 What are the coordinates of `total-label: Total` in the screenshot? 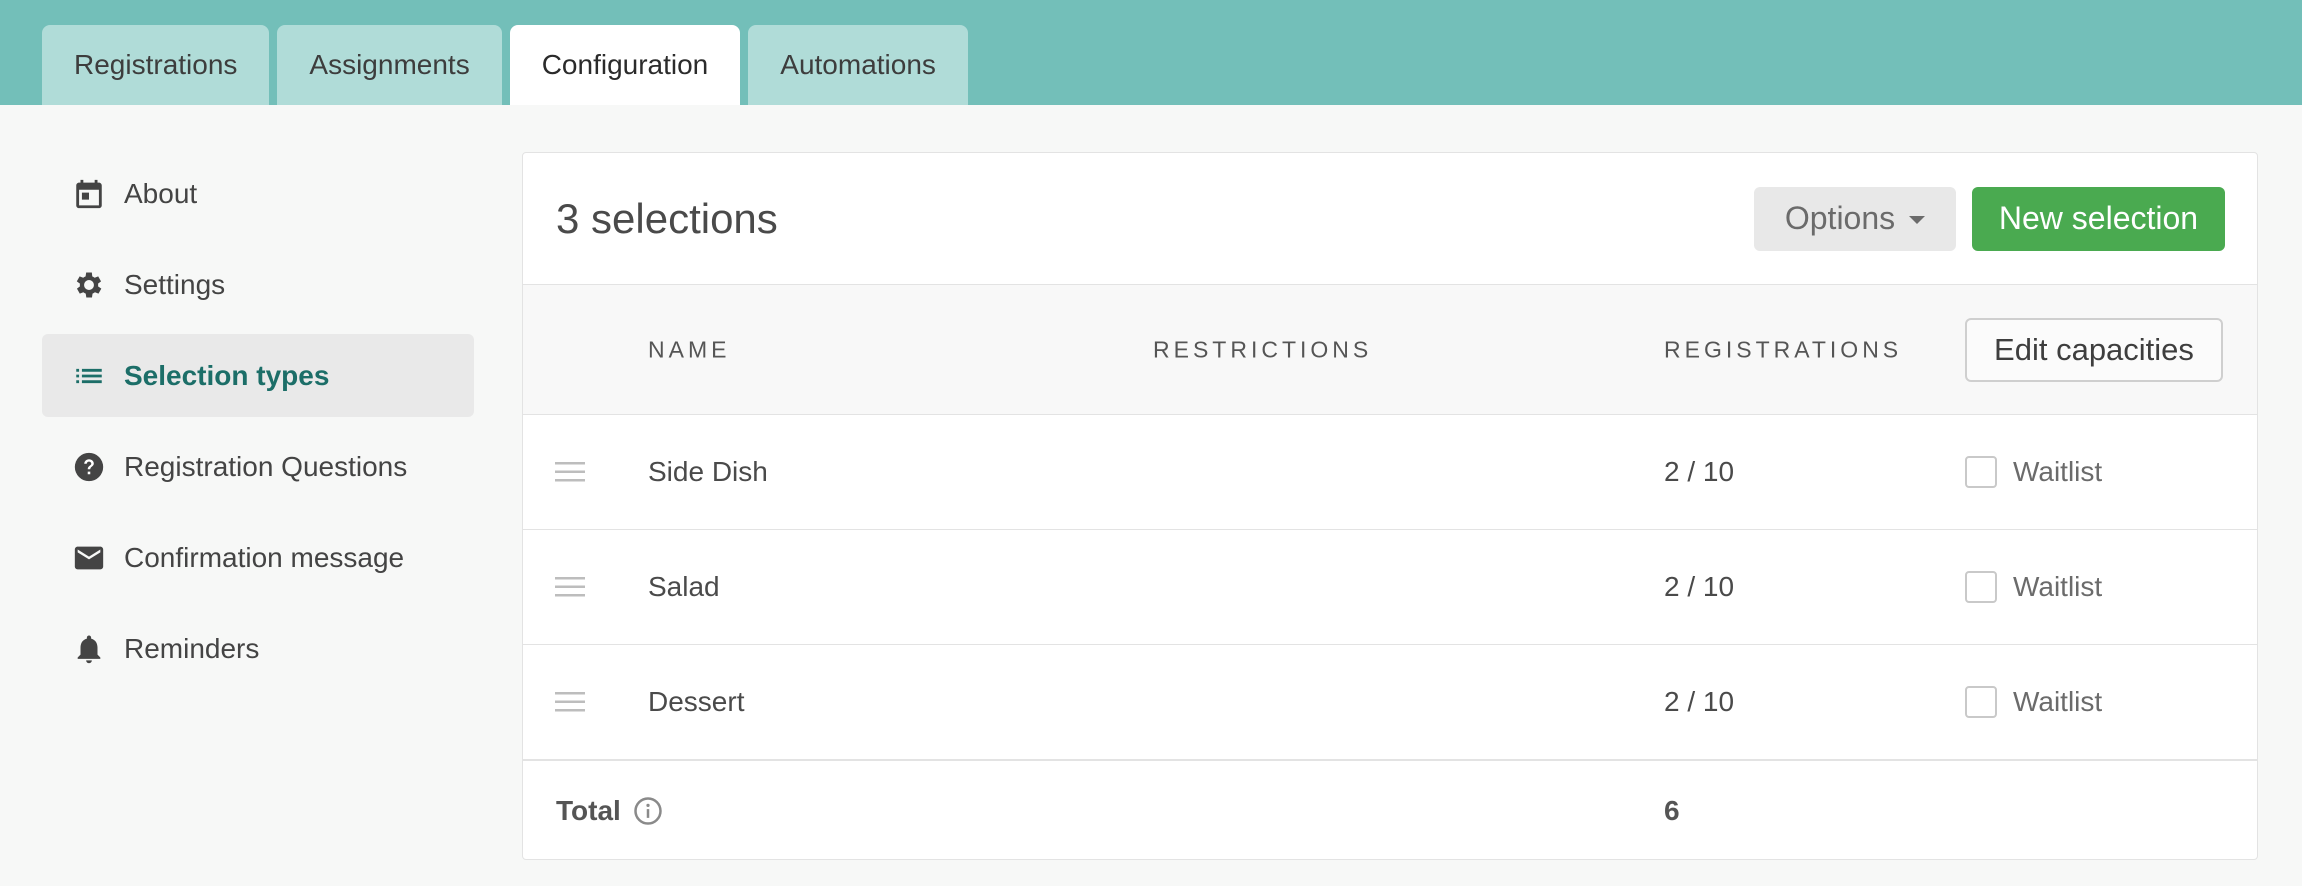 It's located at (588, 810).